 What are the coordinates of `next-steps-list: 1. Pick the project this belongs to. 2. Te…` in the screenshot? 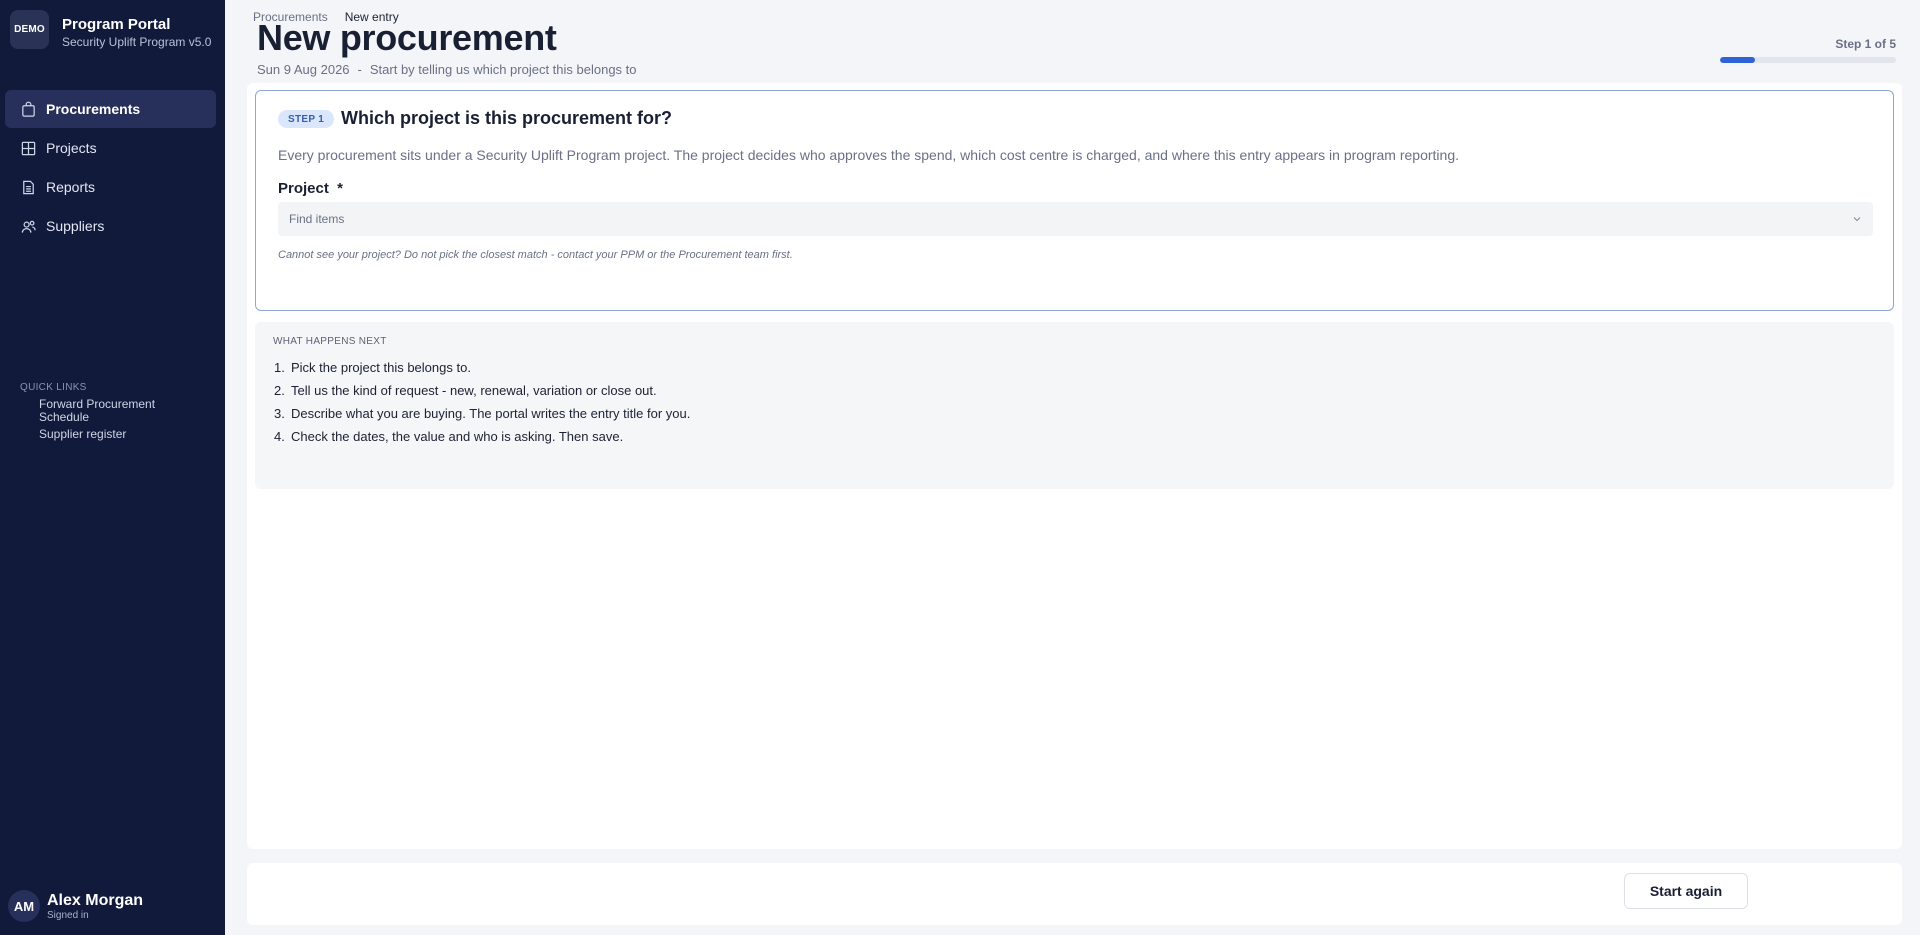 It's located at (482, 405).